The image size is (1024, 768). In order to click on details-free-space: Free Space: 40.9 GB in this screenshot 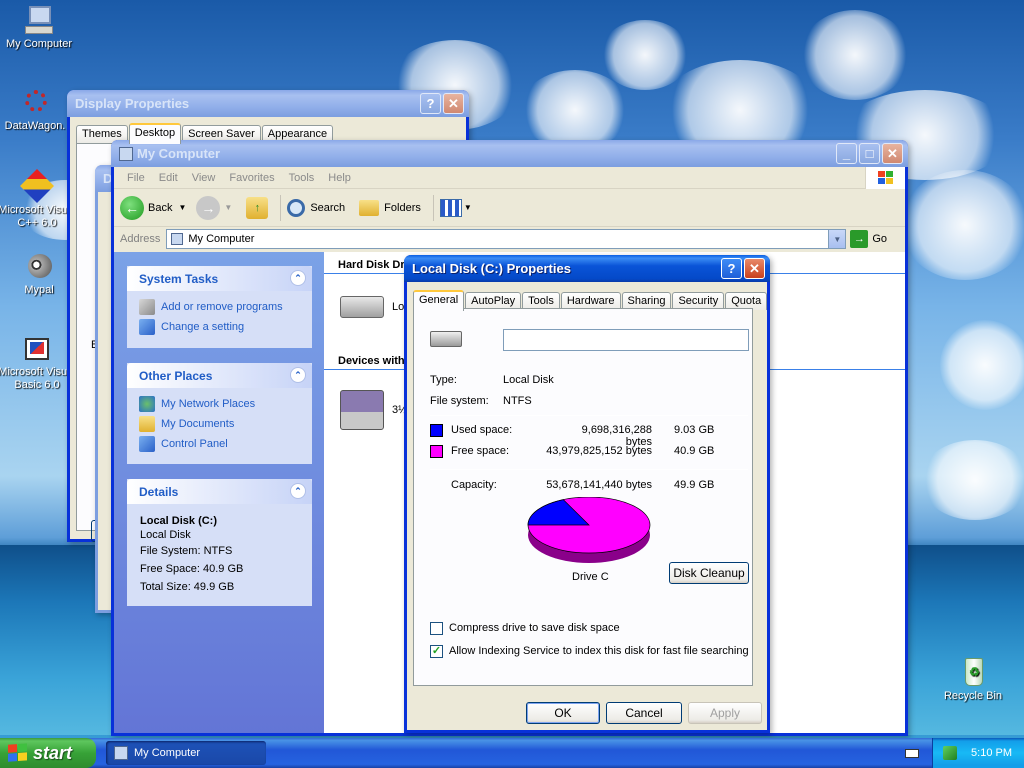, I will do `click(192, 569)`.